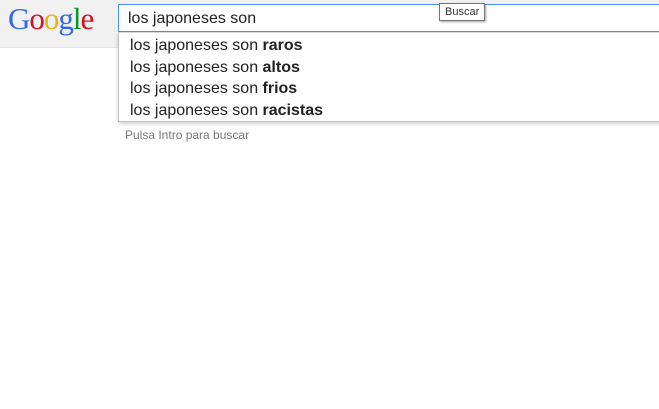 The height and width of the screenshot is (409, 659). Describe the element at coordinates (389, 89) in the screenshot. I see `suggestion-item: los japoneses son frios` at that location.